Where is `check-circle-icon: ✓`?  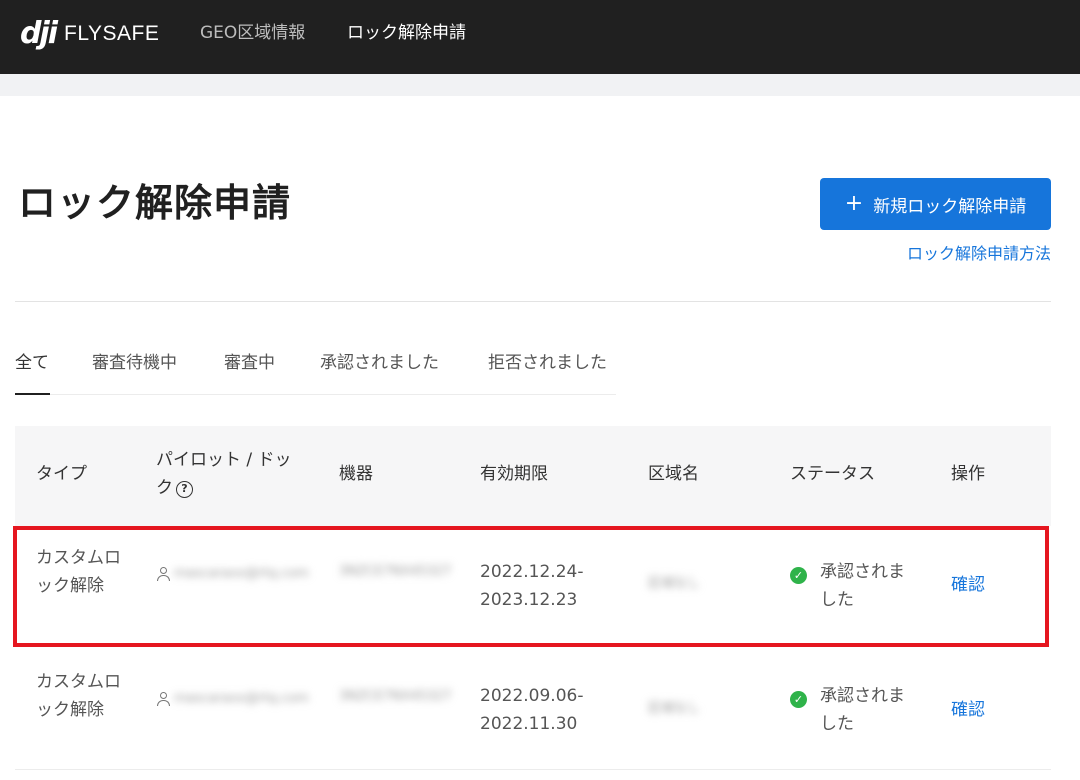
check-circle-icon: ✓ is located at coordinates (798, 699).